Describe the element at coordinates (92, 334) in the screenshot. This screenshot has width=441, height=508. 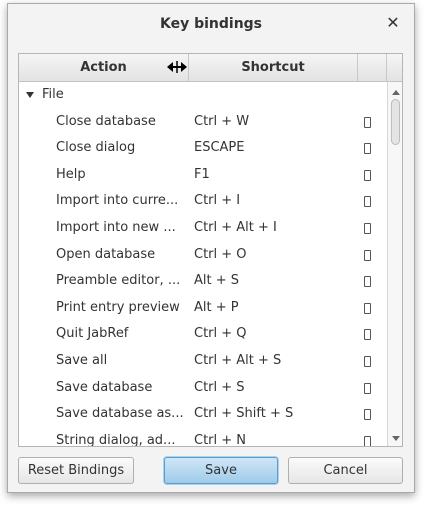
I see `action-cell: Quit JabRef` at that location.